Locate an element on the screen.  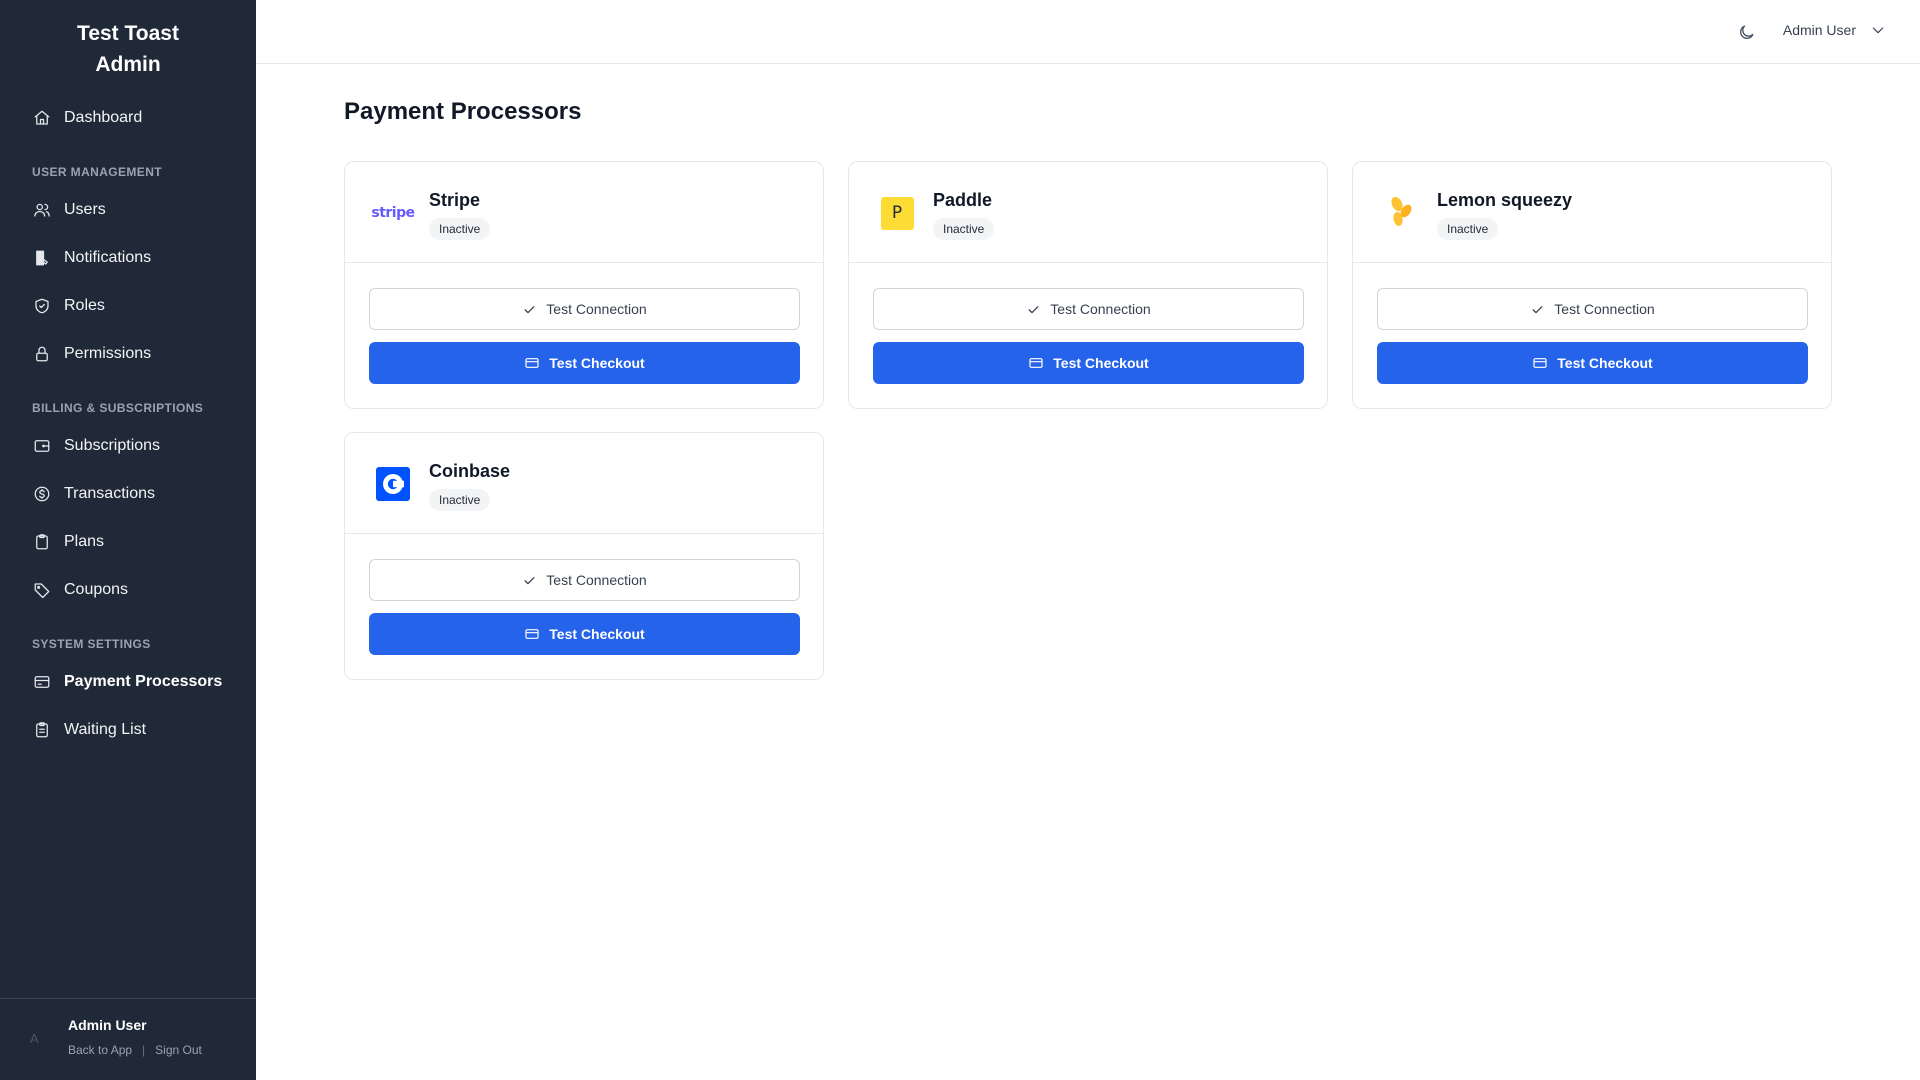
sidebar-item-dashboard: Dashboard is located at coordinates (87, 118).